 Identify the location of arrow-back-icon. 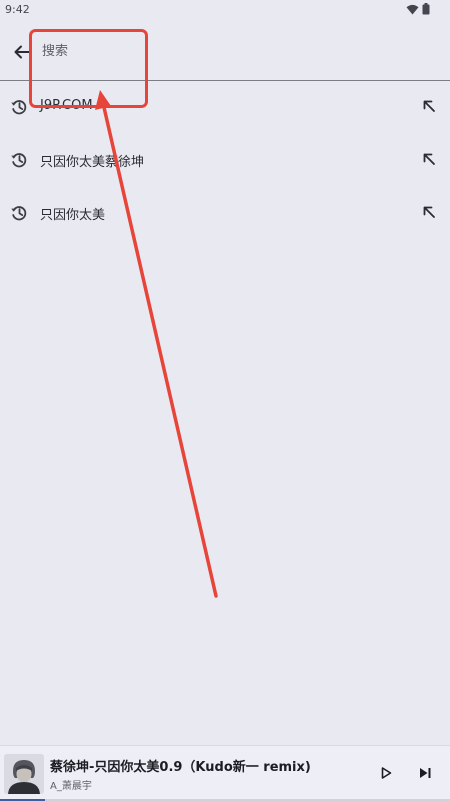
(22, 52).